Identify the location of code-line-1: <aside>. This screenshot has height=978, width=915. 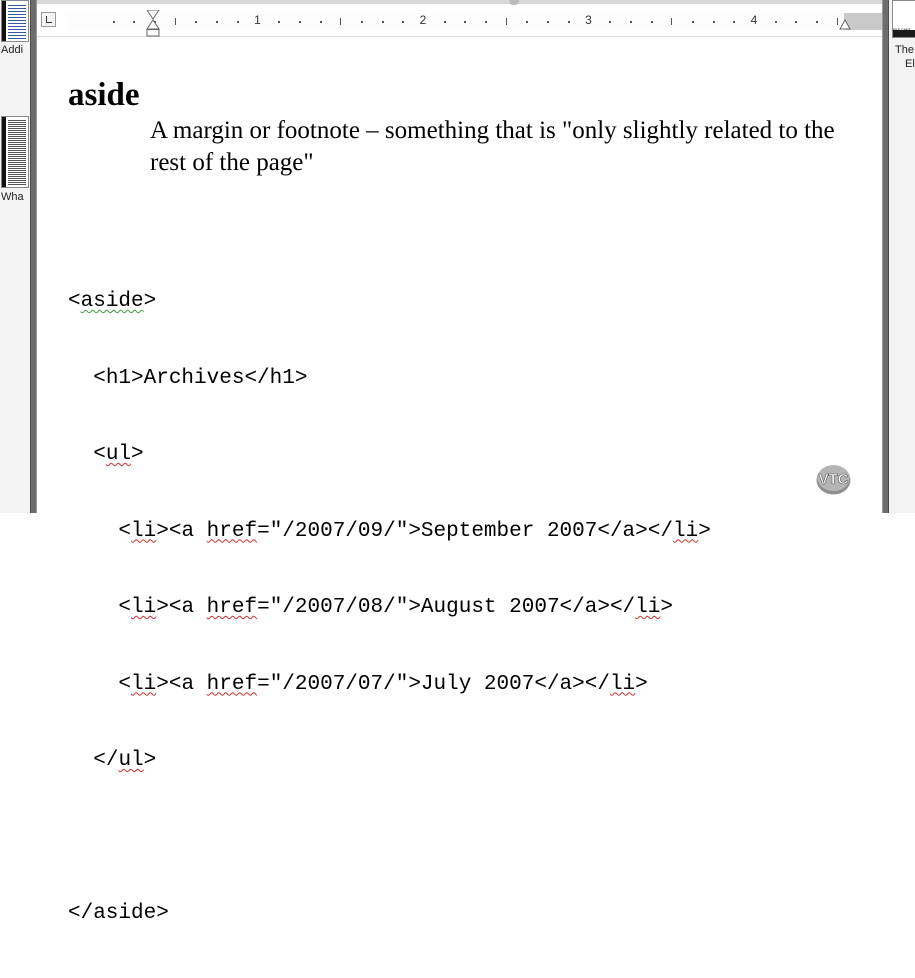
(112, 301).